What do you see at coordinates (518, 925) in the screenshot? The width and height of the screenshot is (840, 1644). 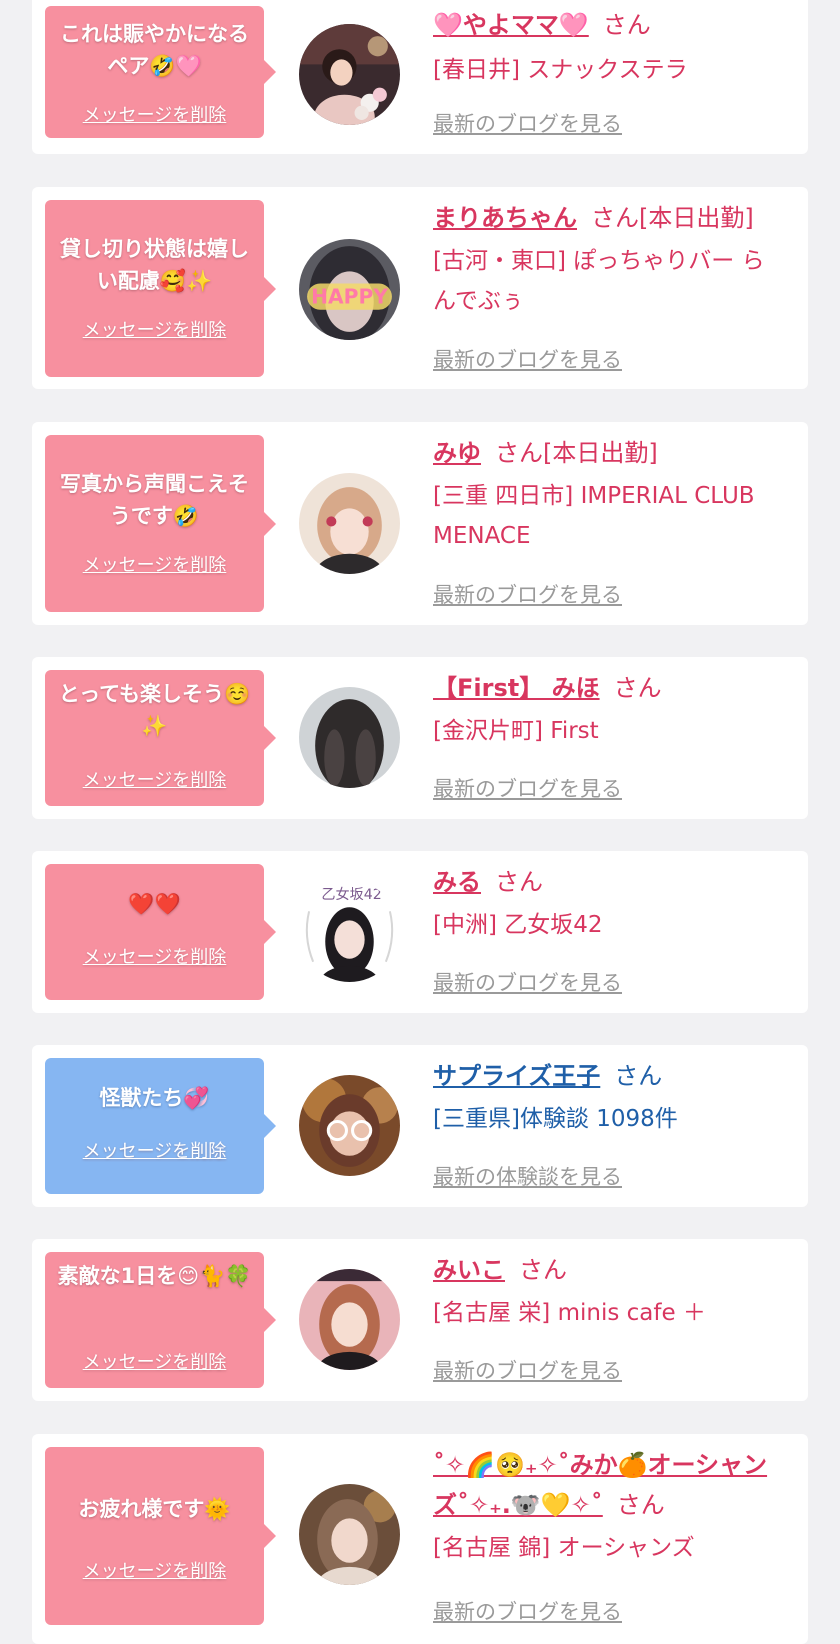 I see `shop-name: [中洲] 乙女坂42` at bounding box center [518, 925].